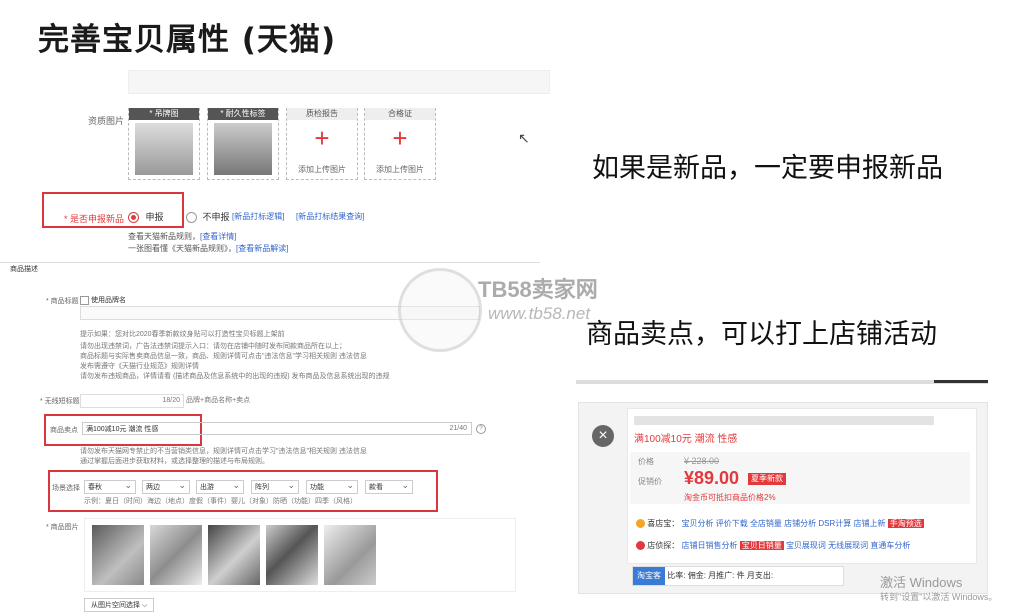 The height and width of the screenshot is (612, 1024). I want to click on new-guide-link: [查看新品解读], so click(262, 248).